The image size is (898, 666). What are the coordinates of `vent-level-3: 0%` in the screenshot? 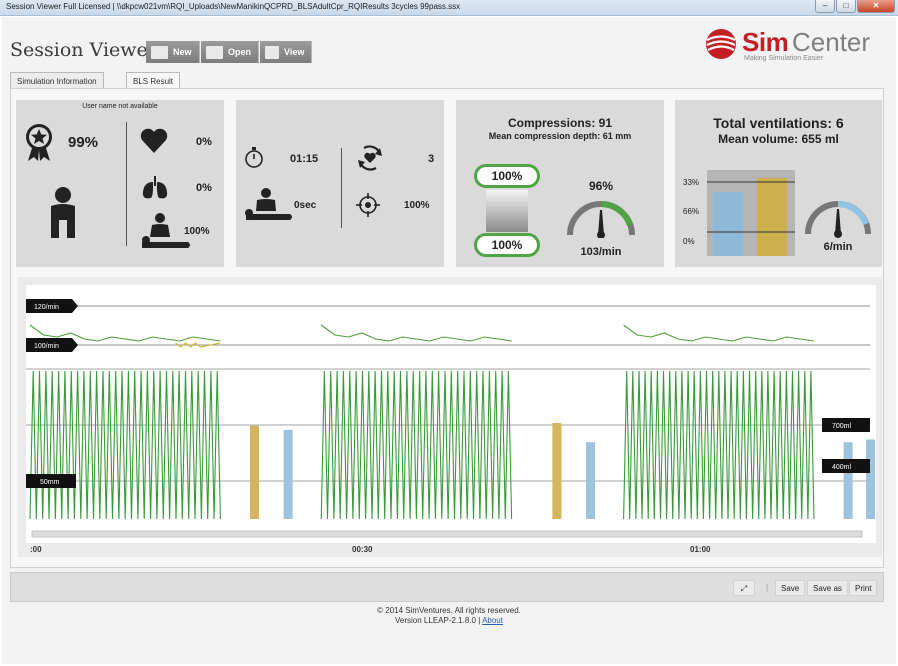 It's located at (689, 241).